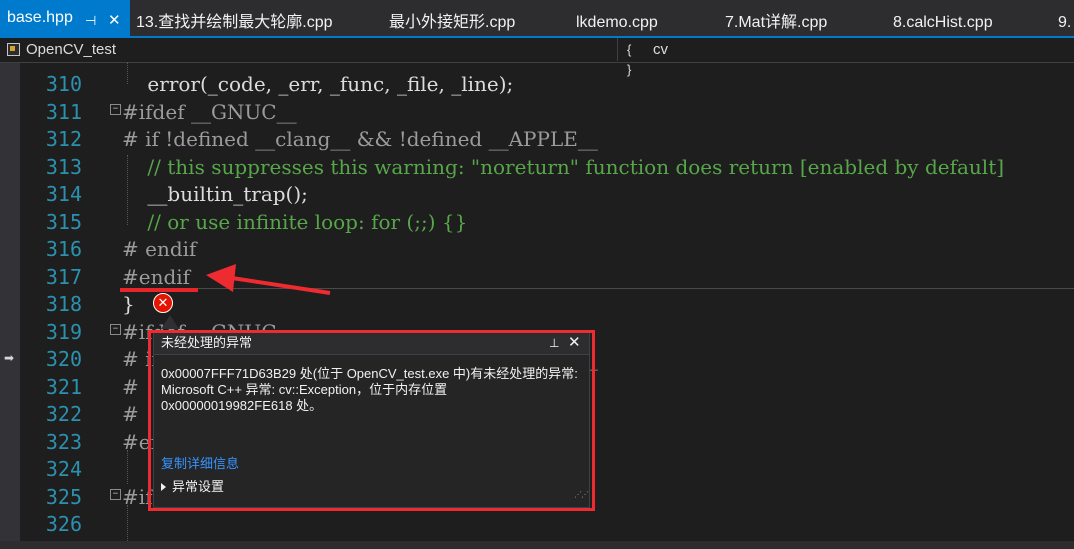 Image resolution: width=1074 pixels, height=549 pixels. Describe the element at coordinates (371, 420) in the screenshot. I see `annotation-highlight-box` at that location.